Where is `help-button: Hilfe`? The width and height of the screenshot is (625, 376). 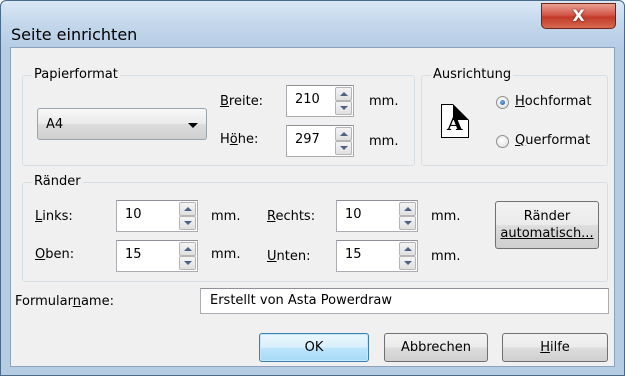
help-button: Hilfe is located at coordinates (555, 347).